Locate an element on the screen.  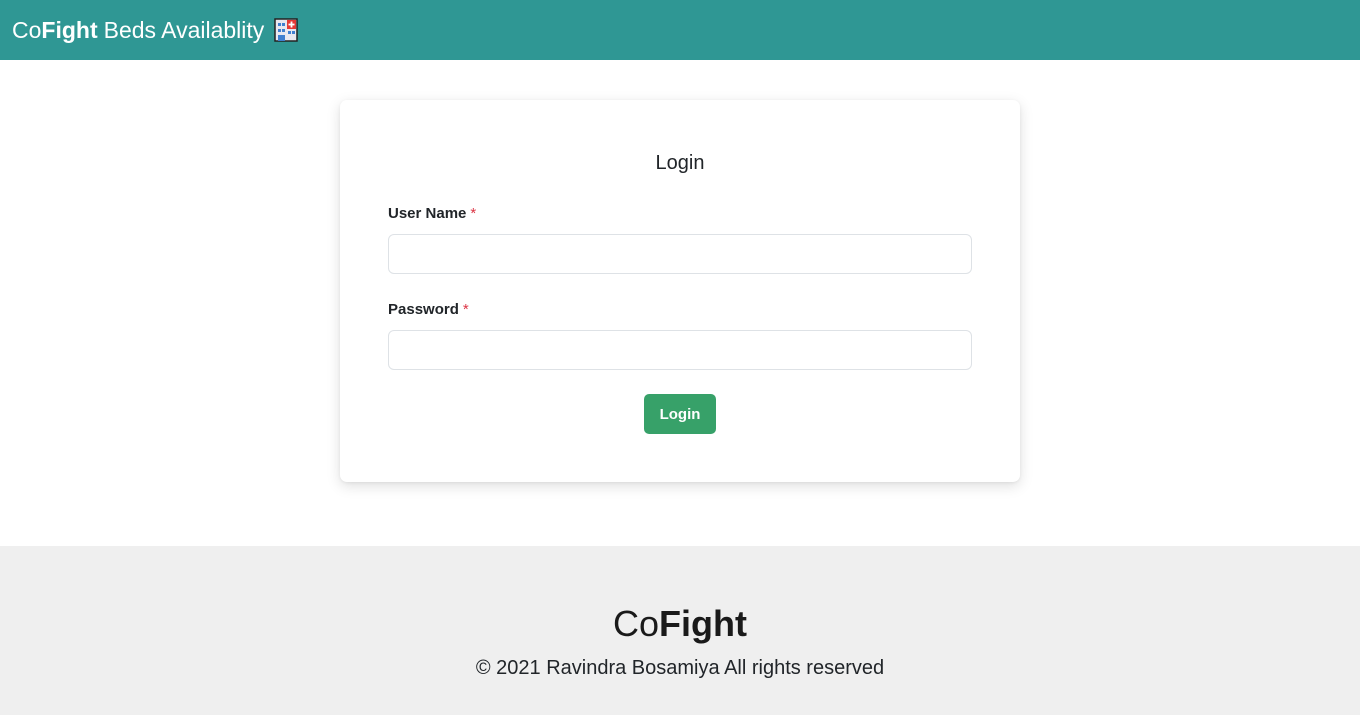
footer-brand: CoFight is located at coordinates (680, 624).